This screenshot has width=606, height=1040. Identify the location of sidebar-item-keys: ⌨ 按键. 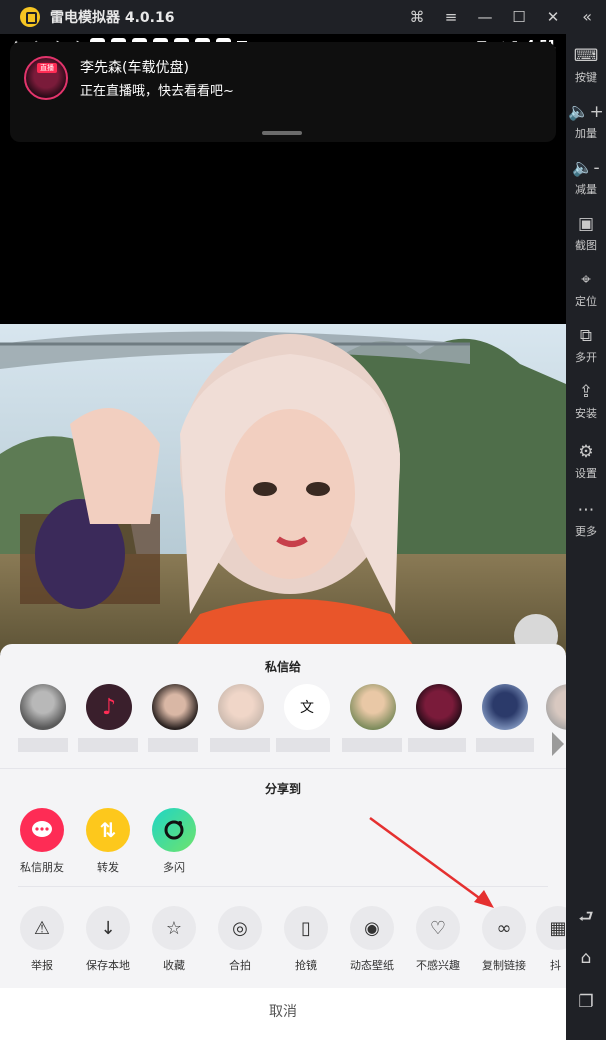
(586, 65).